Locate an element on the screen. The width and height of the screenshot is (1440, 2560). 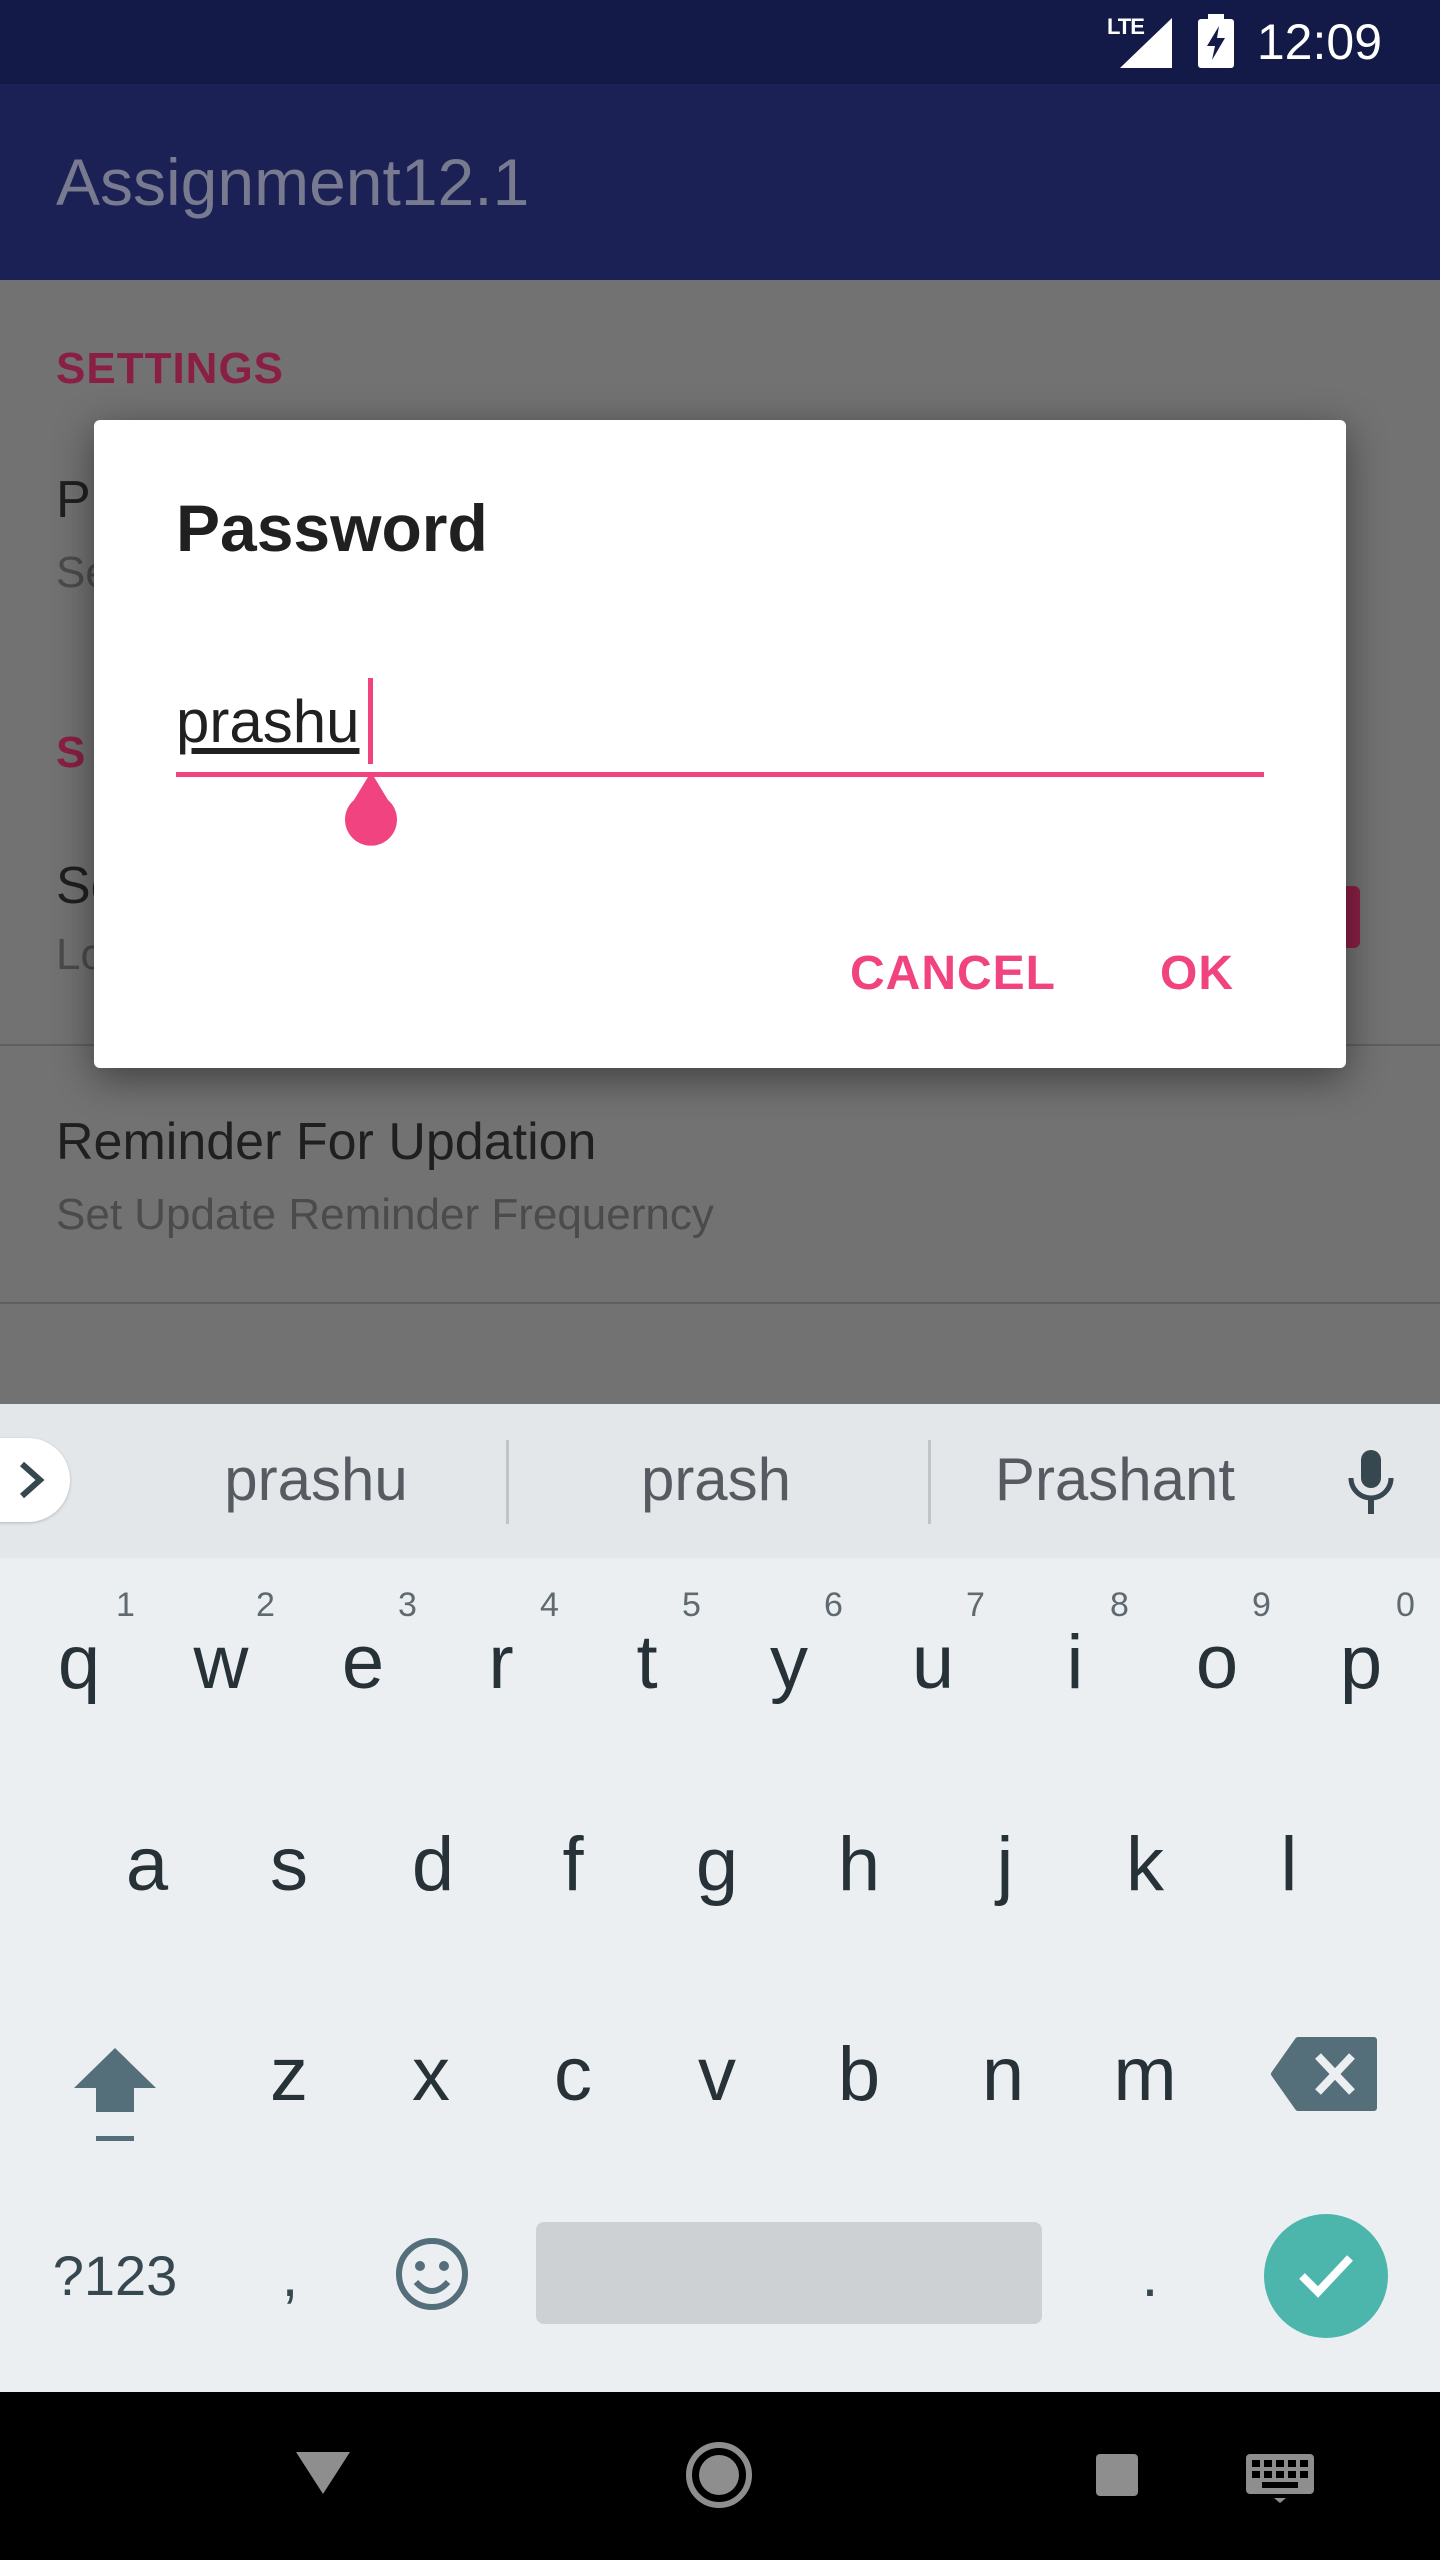
backspace-icon is located at coordinates (1326, 2074).